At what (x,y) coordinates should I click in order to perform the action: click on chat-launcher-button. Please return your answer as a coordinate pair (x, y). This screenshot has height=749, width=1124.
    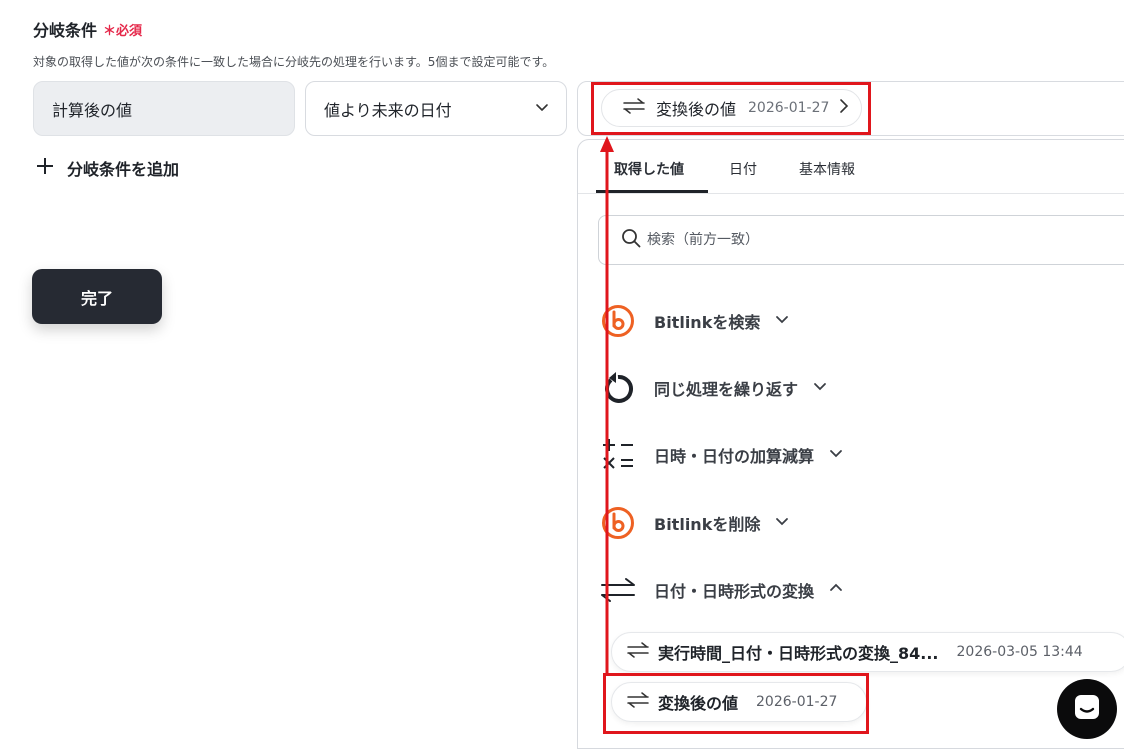
    Looking at the image, I should click on (1087, 709).